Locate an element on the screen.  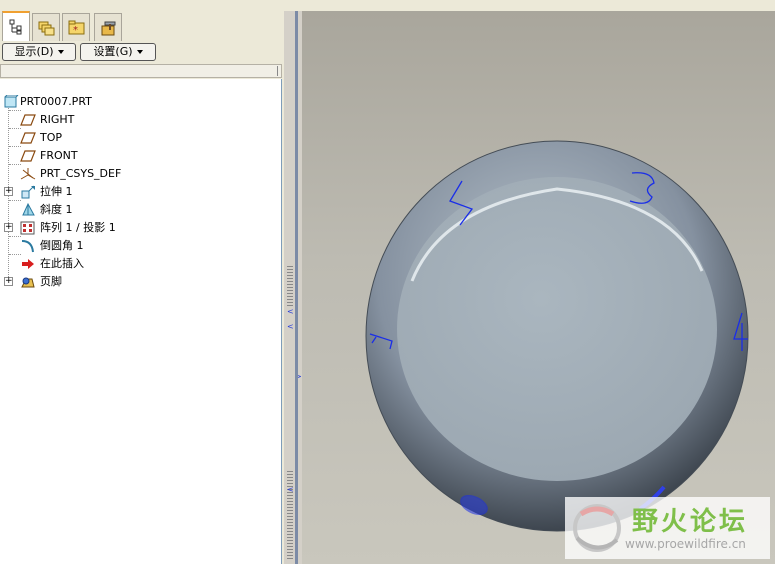
tree-item-label: 在此插入 is located at coordinates (62, 263).